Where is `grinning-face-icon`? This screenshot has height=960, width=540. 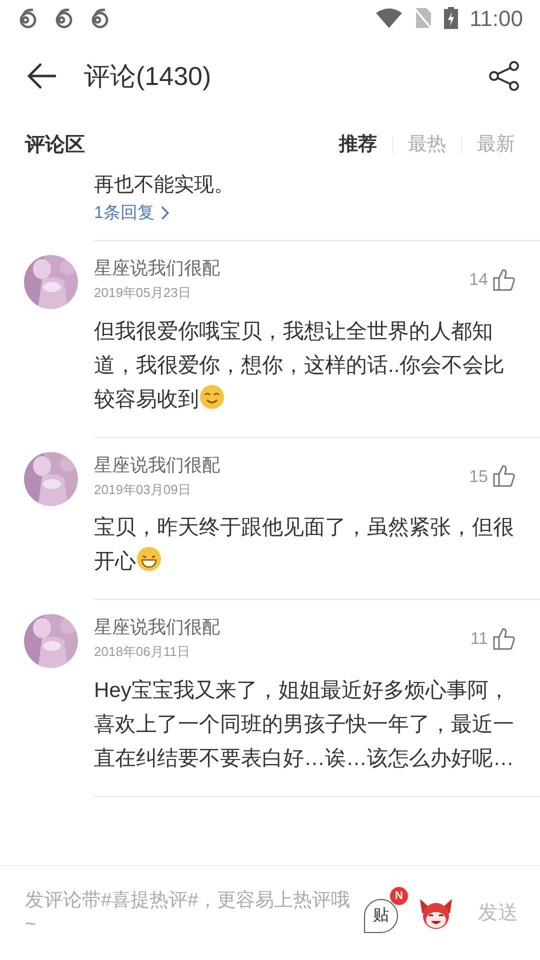 grinning-face-icon is located at coordinates (149, 559).